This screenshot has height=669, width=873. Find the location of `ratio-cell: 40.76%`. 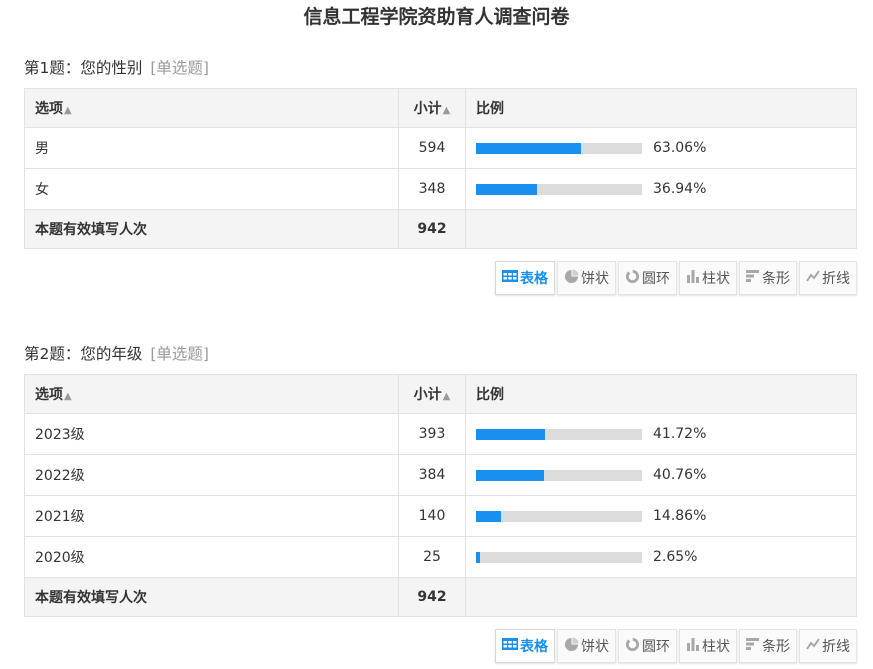

ratio-cell: 40.76% is located at coordinates (661, 475).